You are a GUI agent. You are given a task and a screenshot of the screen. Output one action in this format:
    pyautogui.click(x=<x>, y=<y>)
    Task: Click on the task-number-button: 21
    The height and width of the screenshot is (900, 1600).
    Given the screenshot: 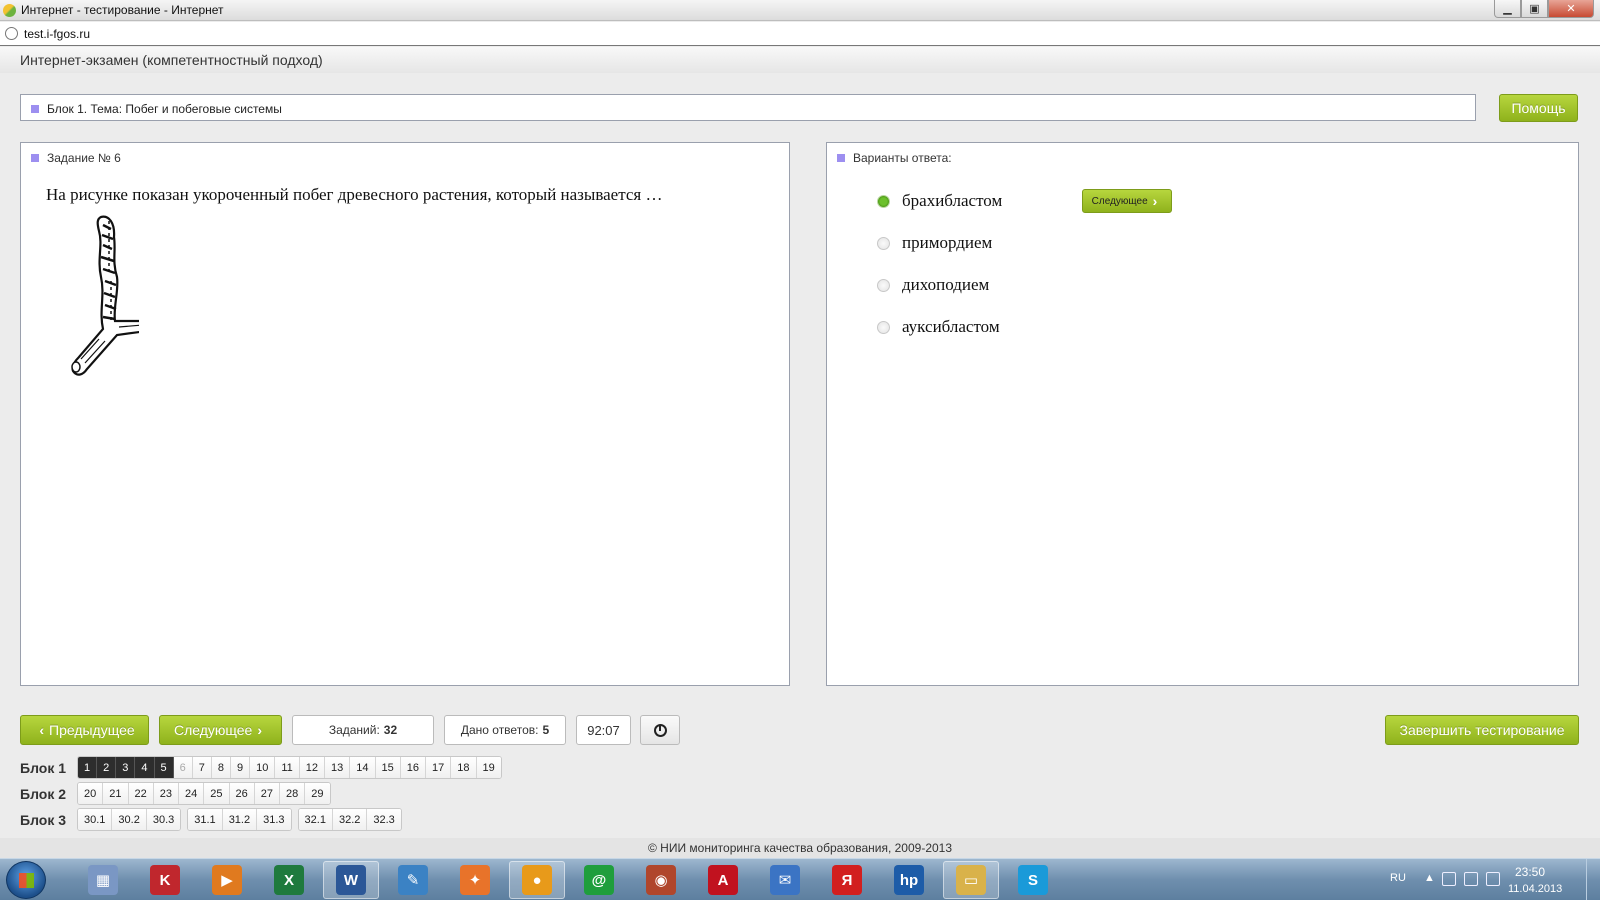 What is the action you would take?
    pyautogui.click(x=116, y=793)
    